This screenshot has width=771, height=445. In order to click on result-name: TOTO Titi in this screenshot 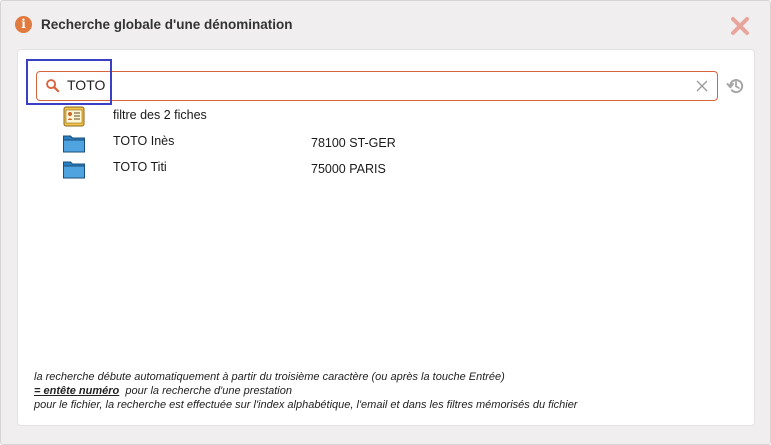, I will do `click(140, 167)`.